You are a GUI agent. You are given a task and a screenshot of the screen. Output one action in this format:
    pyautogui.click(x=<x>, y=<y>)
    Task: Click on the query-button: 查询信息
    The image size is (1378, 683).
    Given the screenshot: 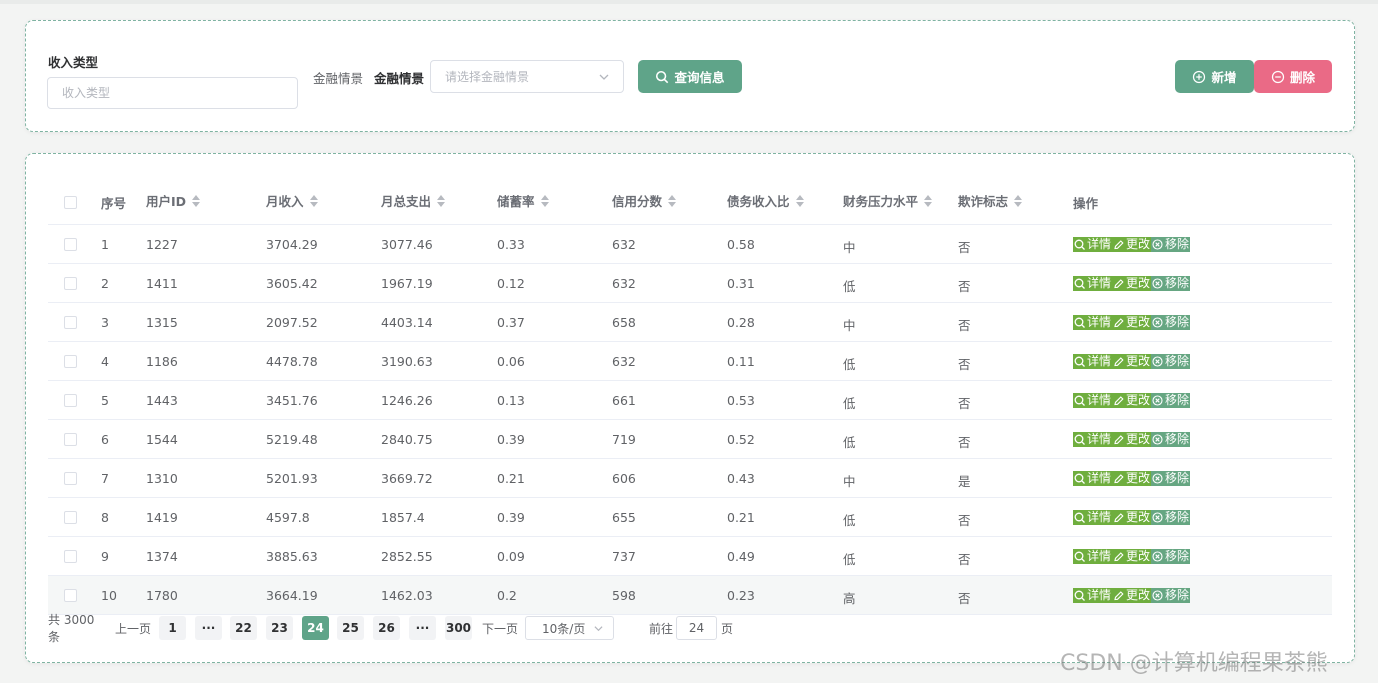 What is the action you would take?
    pyautogui.click(x=690, y=76)
    